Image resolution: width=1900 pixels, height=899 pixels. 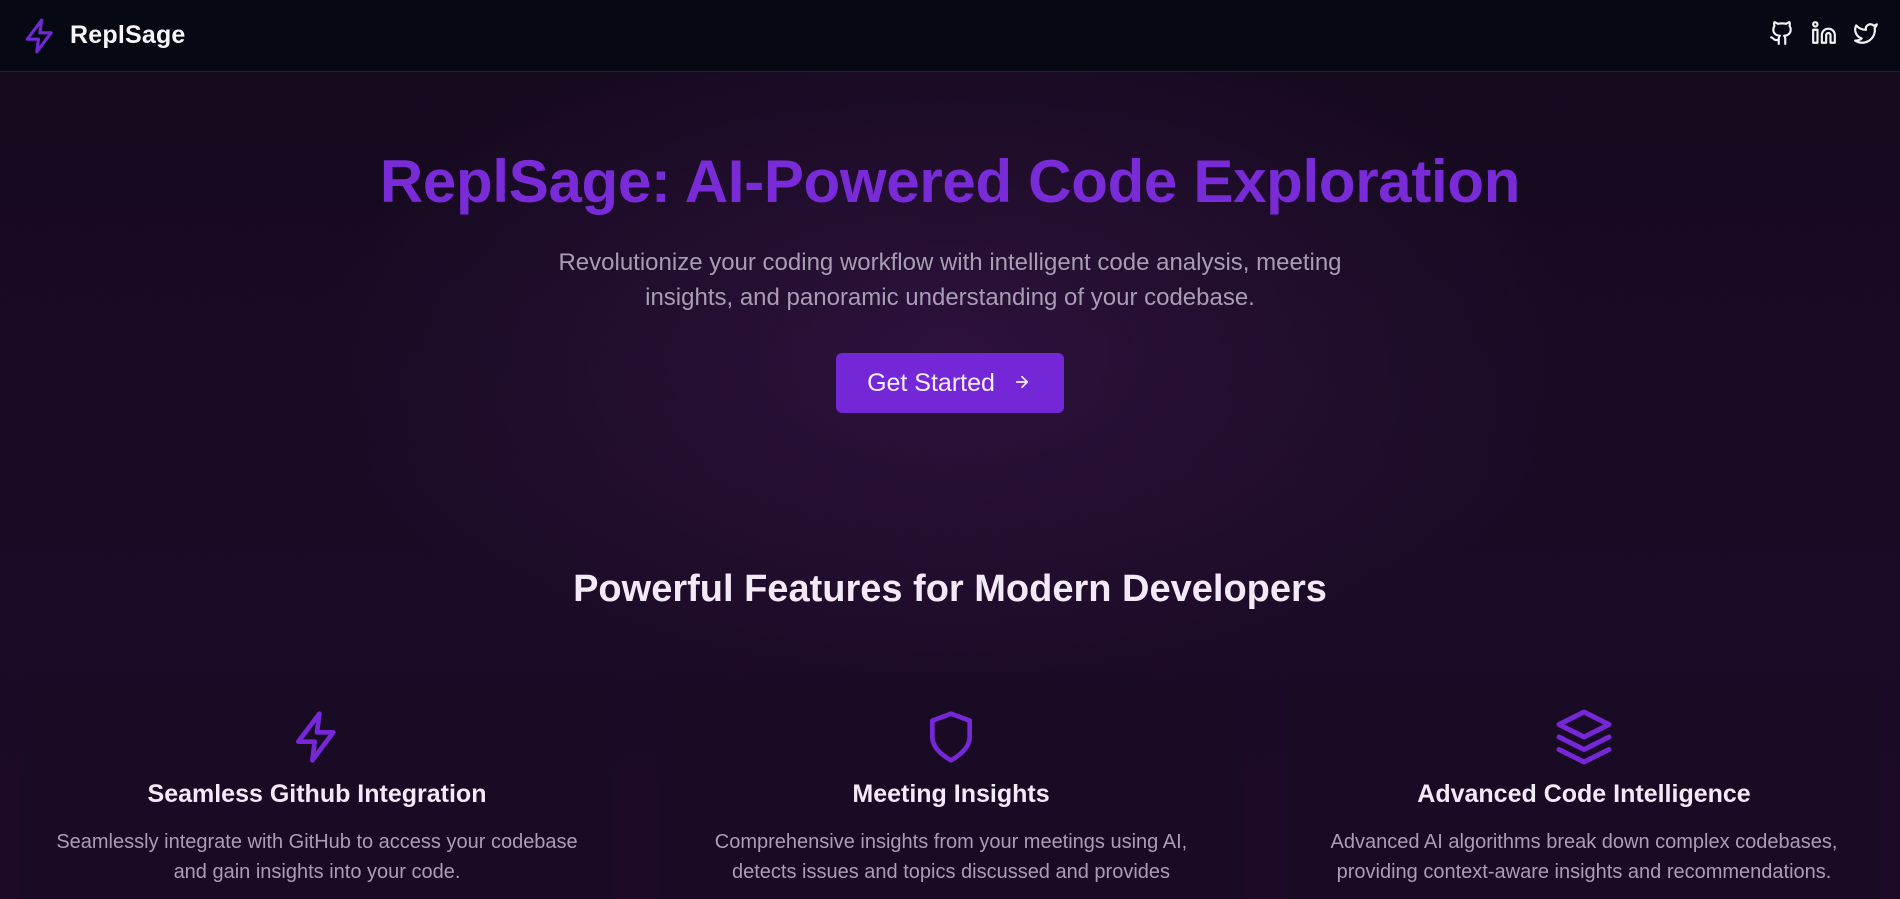 I want to click on get-started-button: Get Started, so click(x=950, y=383).